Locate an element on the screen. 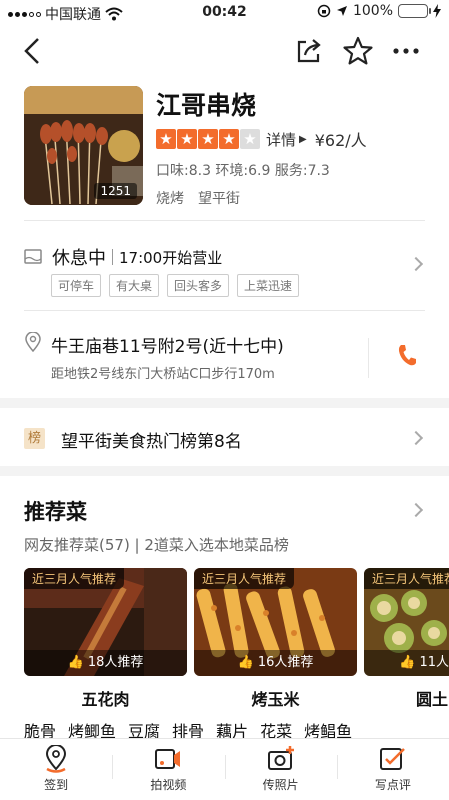 This screenshot has height=800, width=449. status-separator is located at coordinates (112, 257).